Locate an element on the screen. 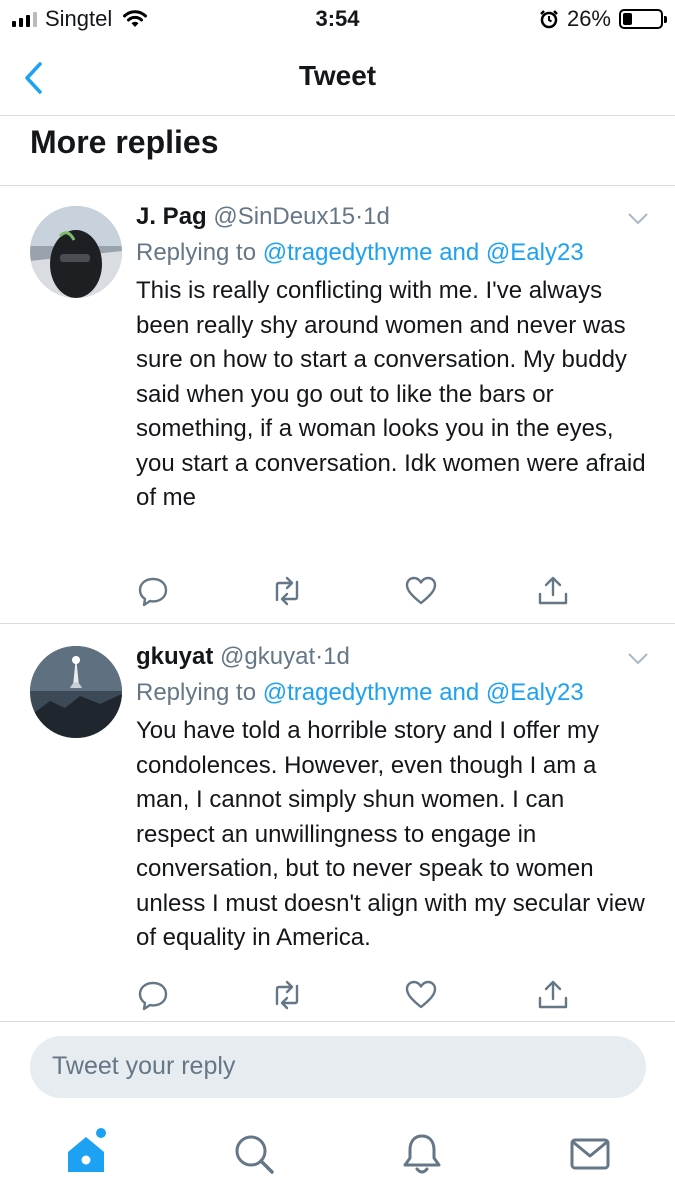  battery-icon is located at coordinates (643, 19).